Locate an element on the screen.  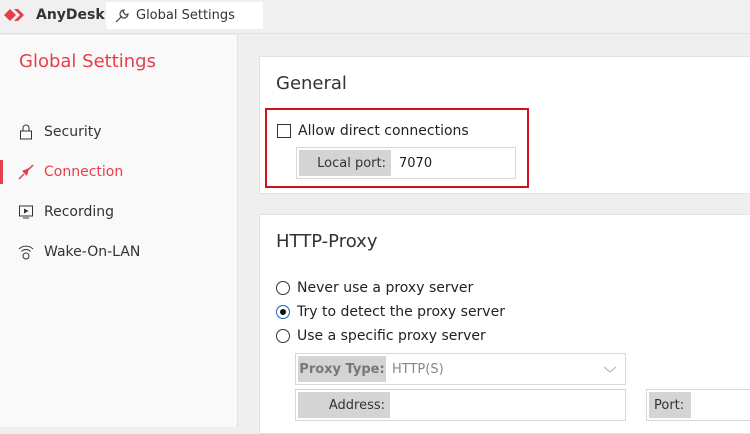
anydesk-logo-icon is located at coordinates (14, 15).